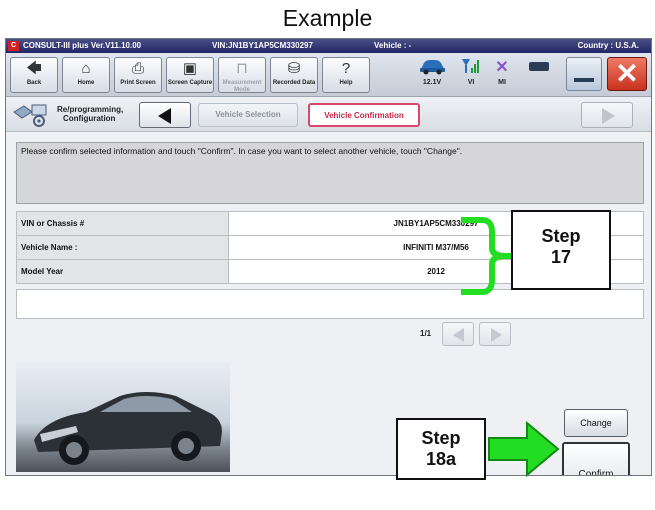 This screenshot has width=655, height=510. What do you see at coordinates (34, 68) in the screenshot?
I see `back-arrow-icon: 🡄` at bounding box center [34, 68].